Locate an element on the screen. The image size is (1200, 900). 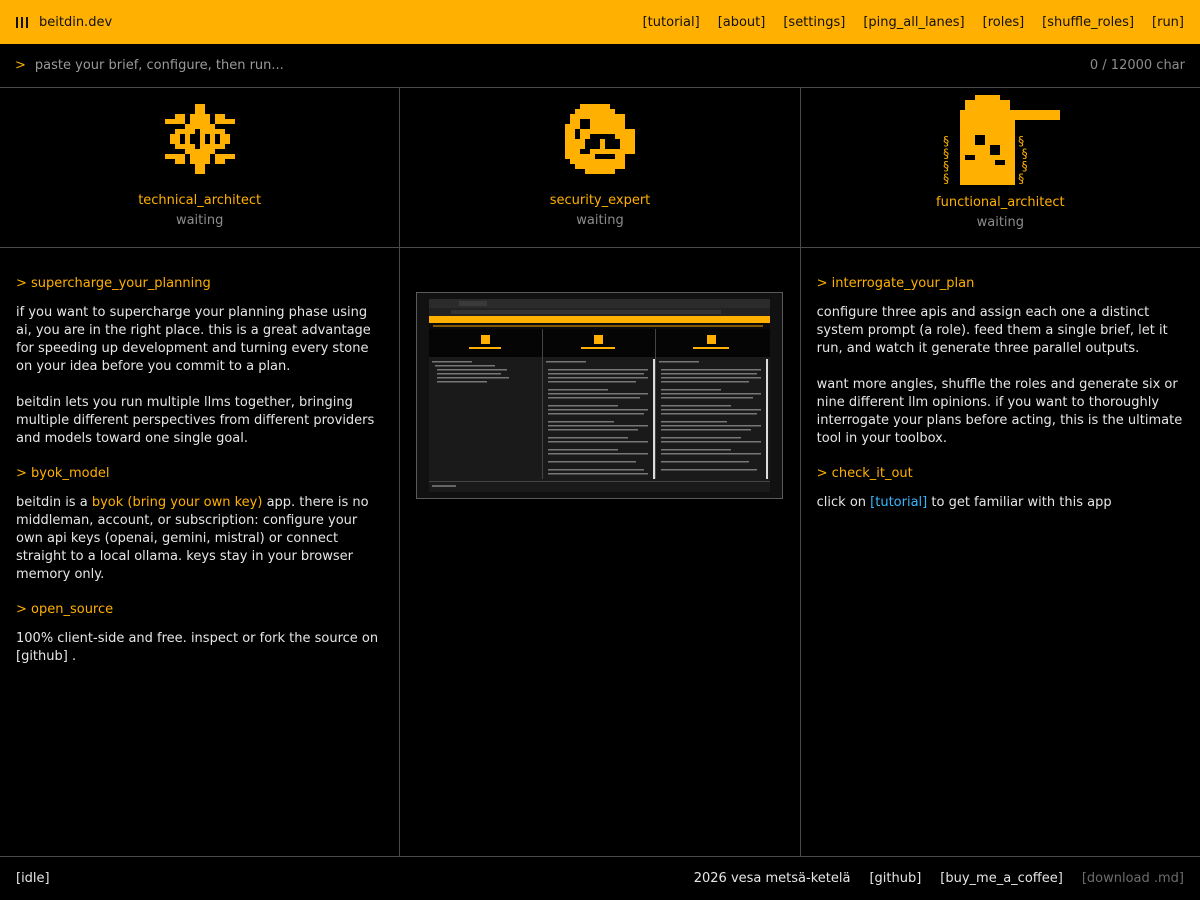
building-icon: § § § § § § § § is located at coordinates (1002, 140).